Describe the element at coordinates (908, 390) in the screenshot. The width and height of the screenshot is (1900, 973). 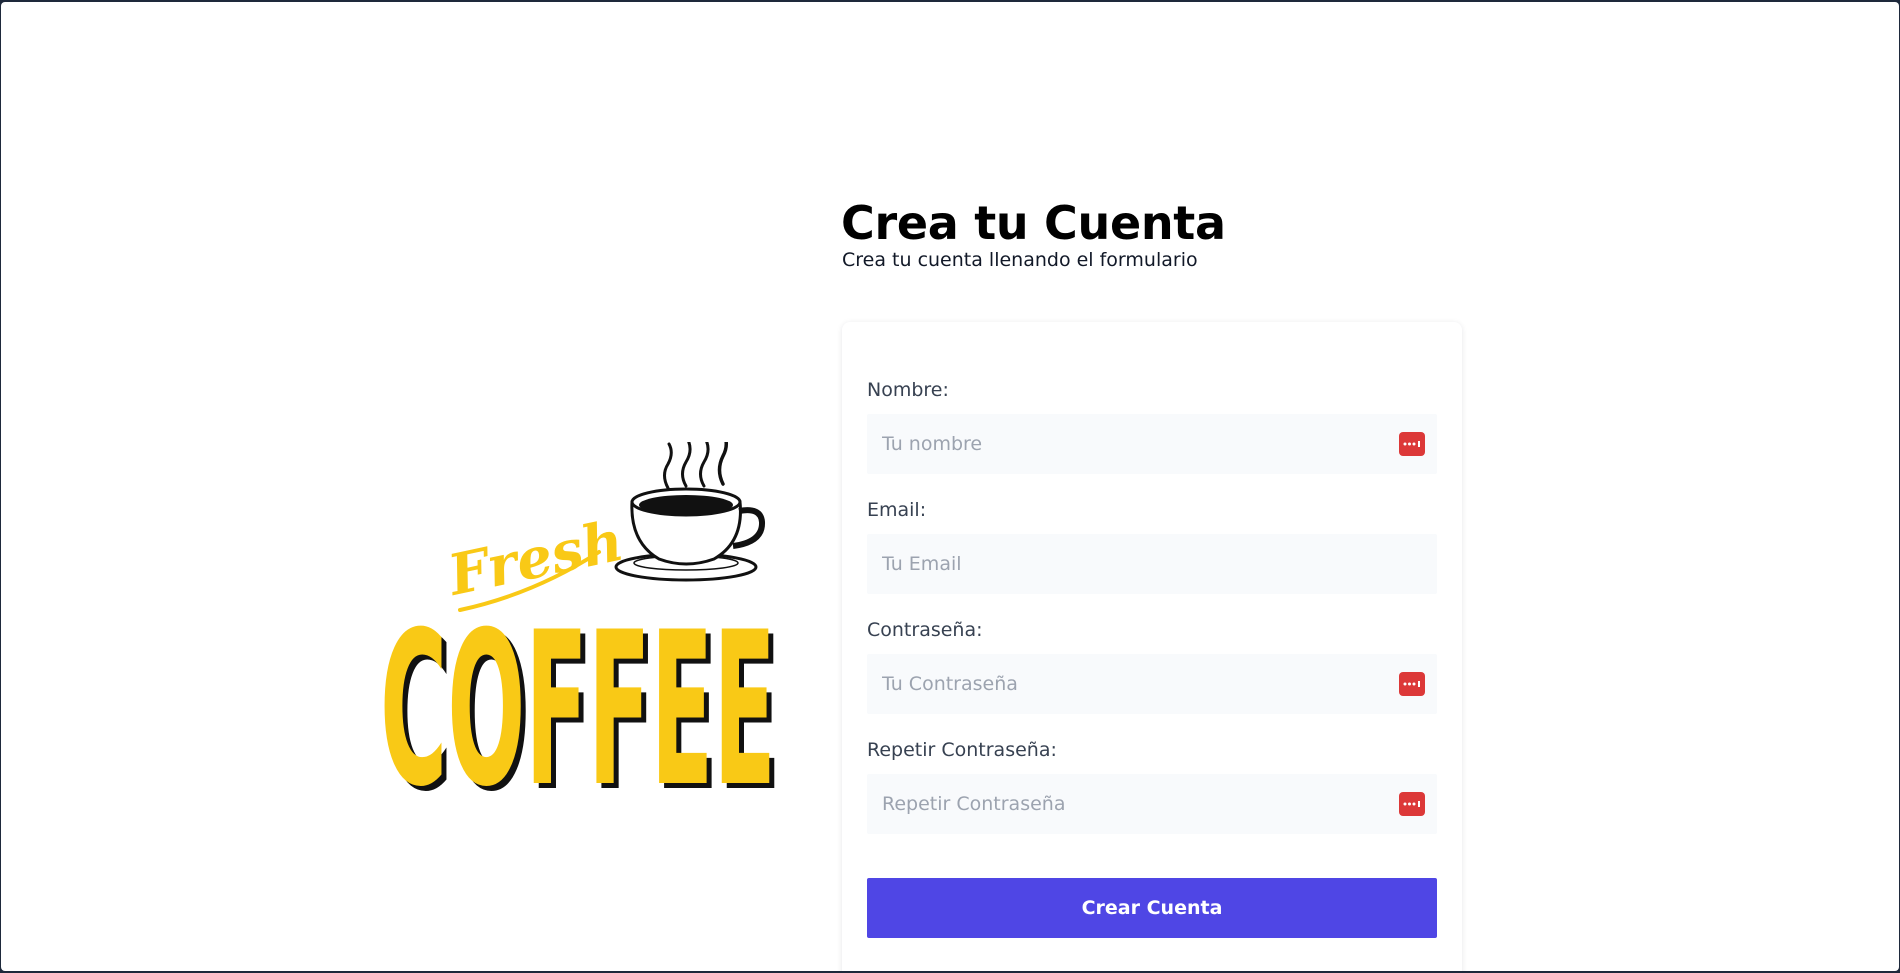
I see `name-label: Nombre:` at that location.